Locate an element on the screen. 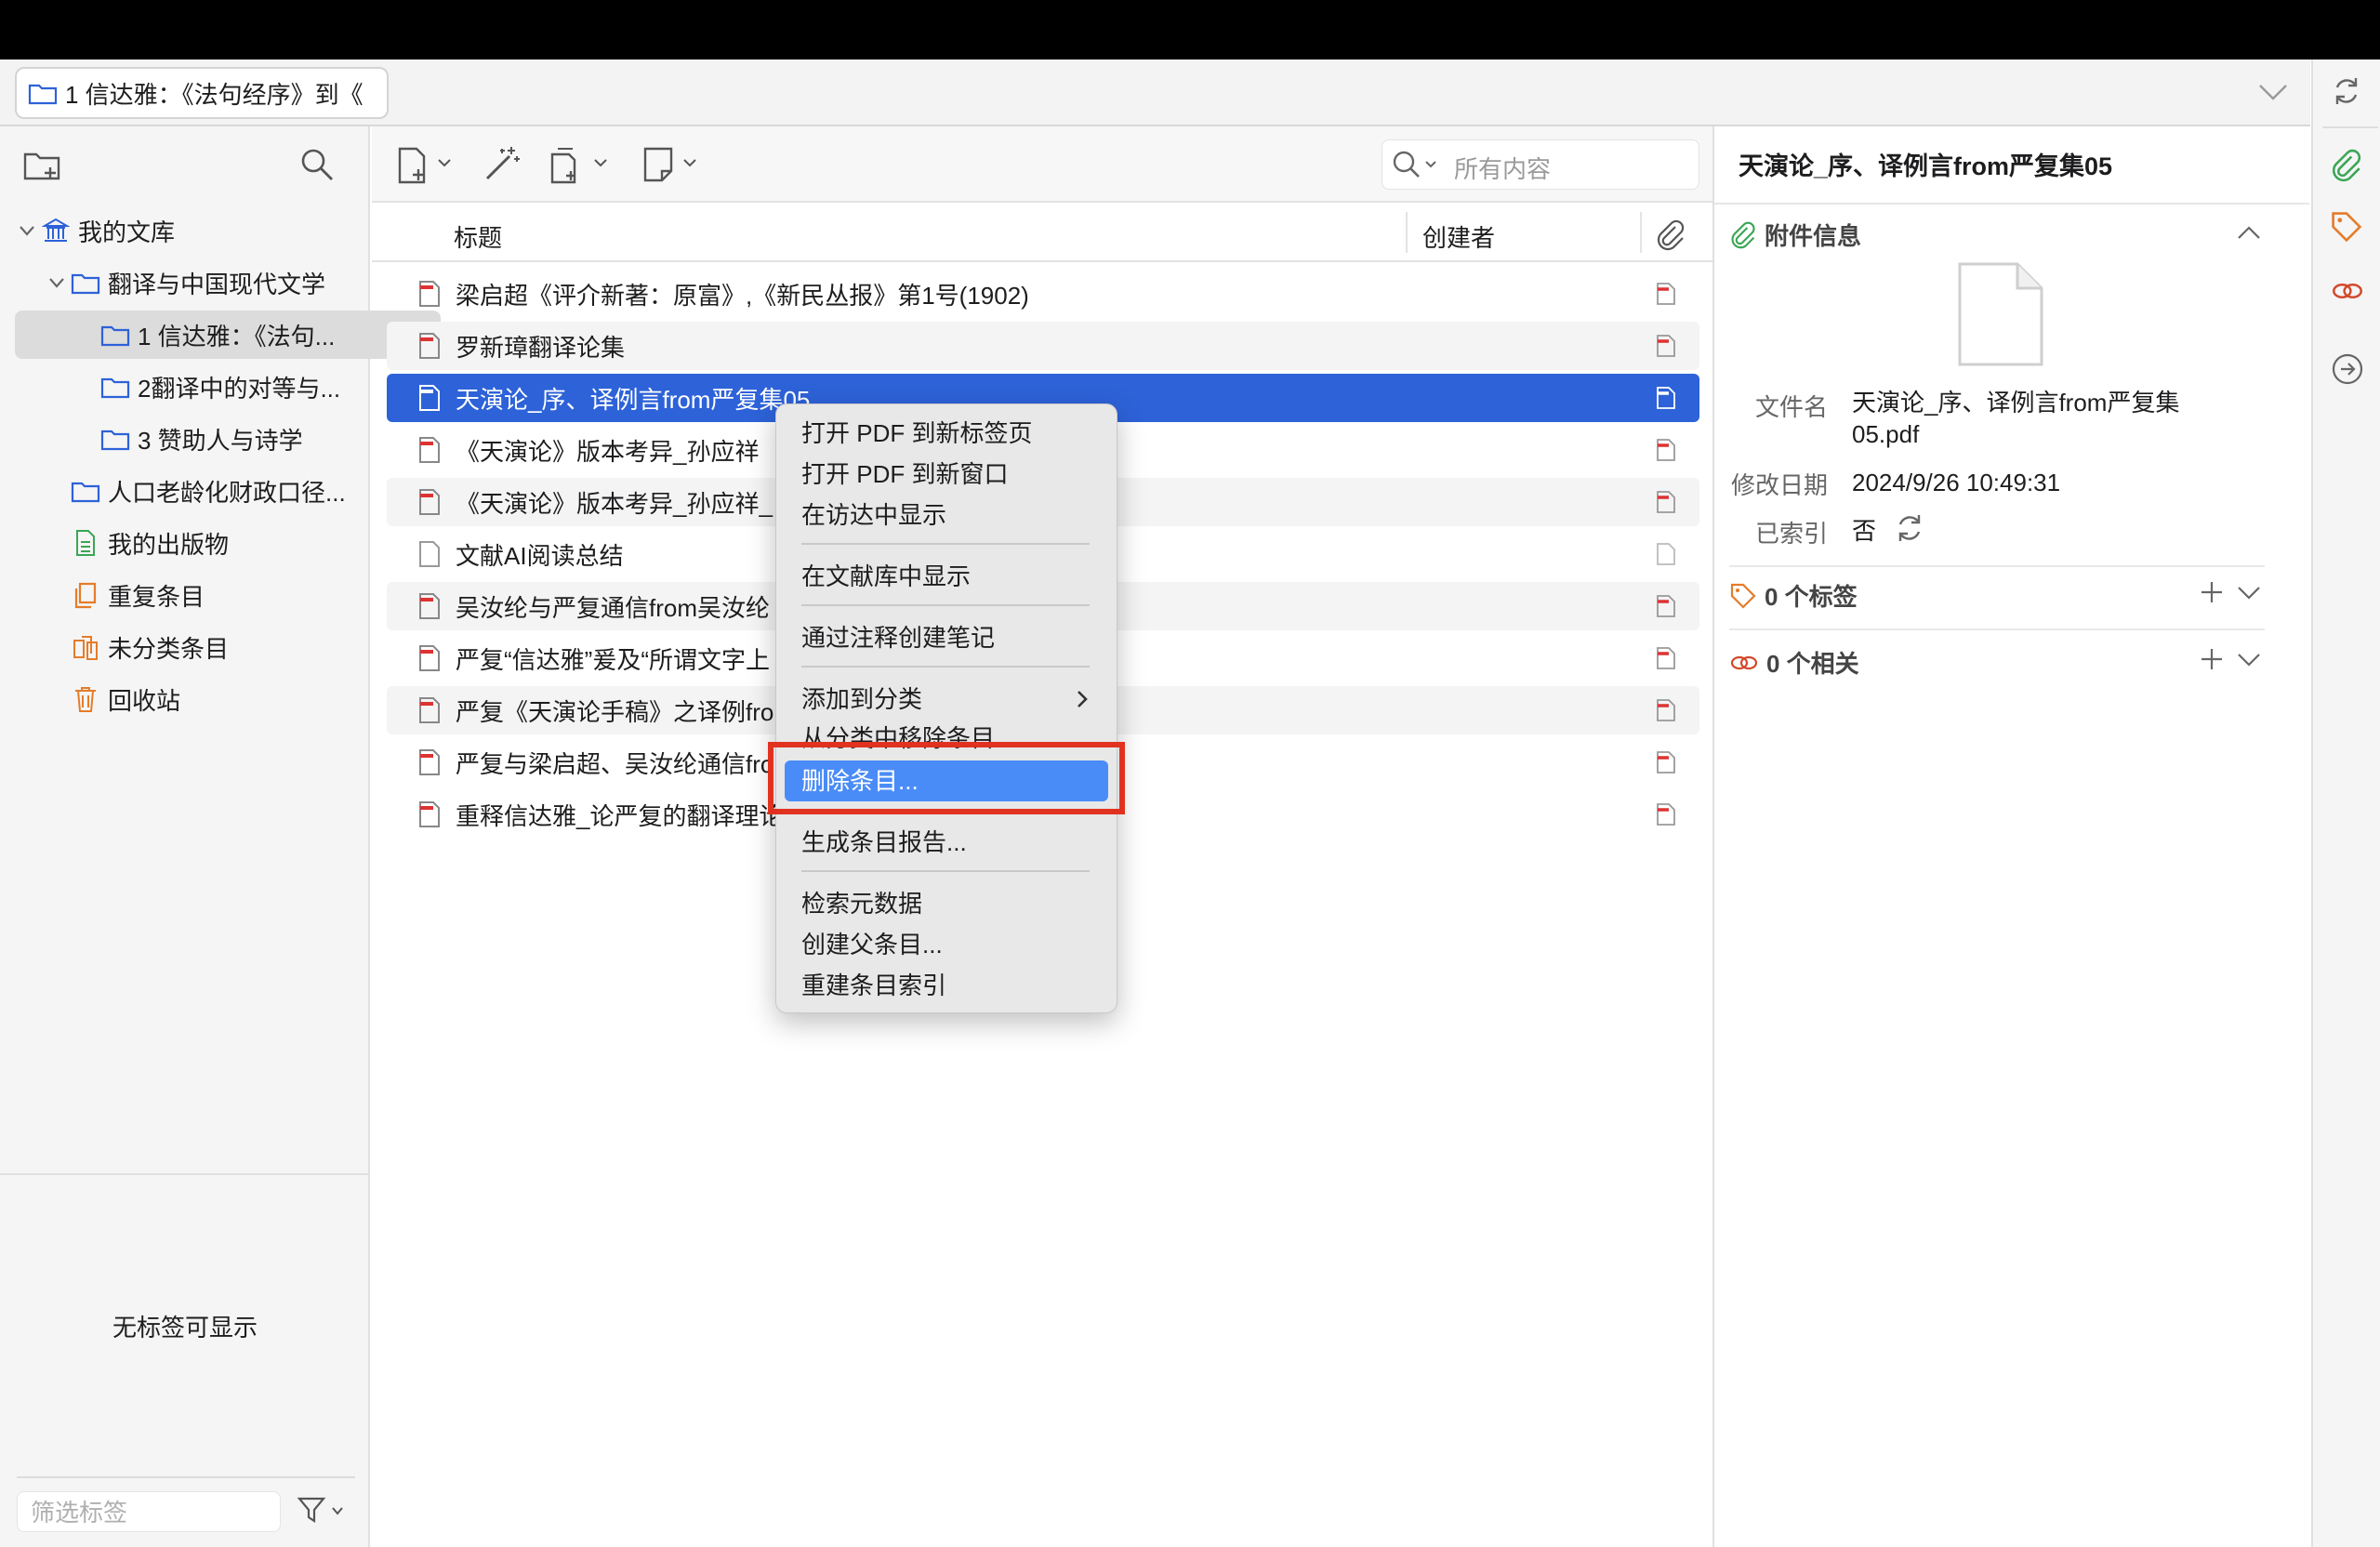 The height and width of the screenshot is (1547, 2380). filename-value: 天演论_序、译例言from严复集05.pdf is located at coordinates (2038, 418).